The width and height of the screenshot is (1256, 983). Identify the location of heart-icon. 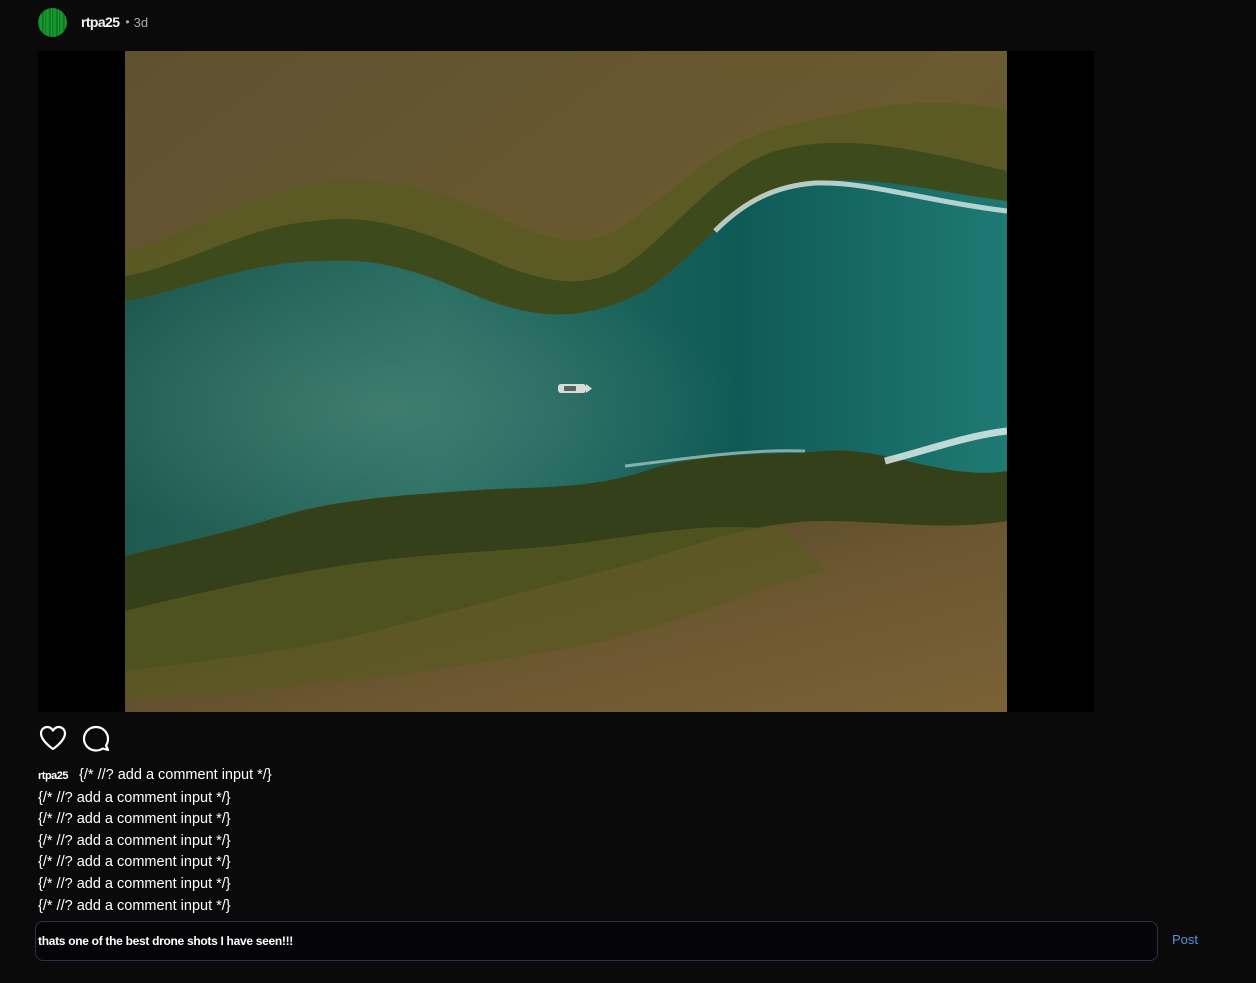
(53, 738).